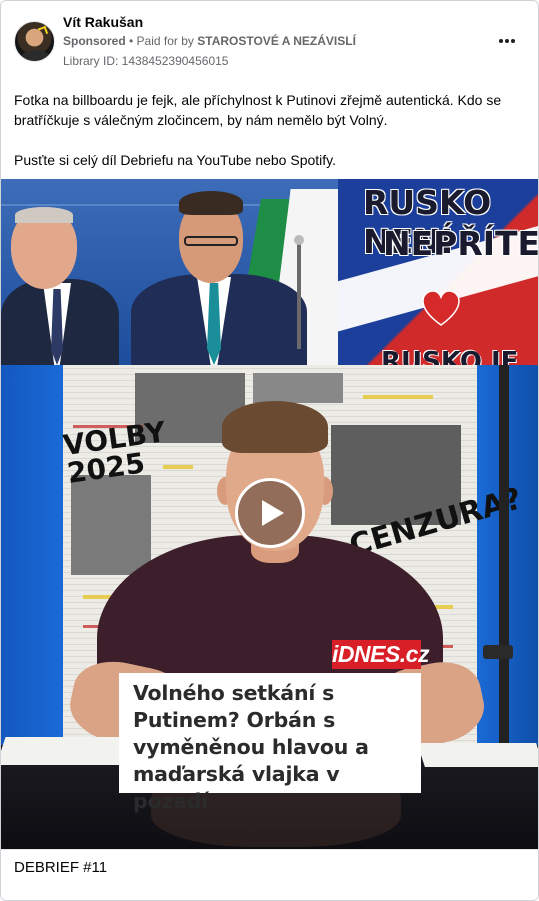  I want to click on person-left-hair, so click(44, 215).